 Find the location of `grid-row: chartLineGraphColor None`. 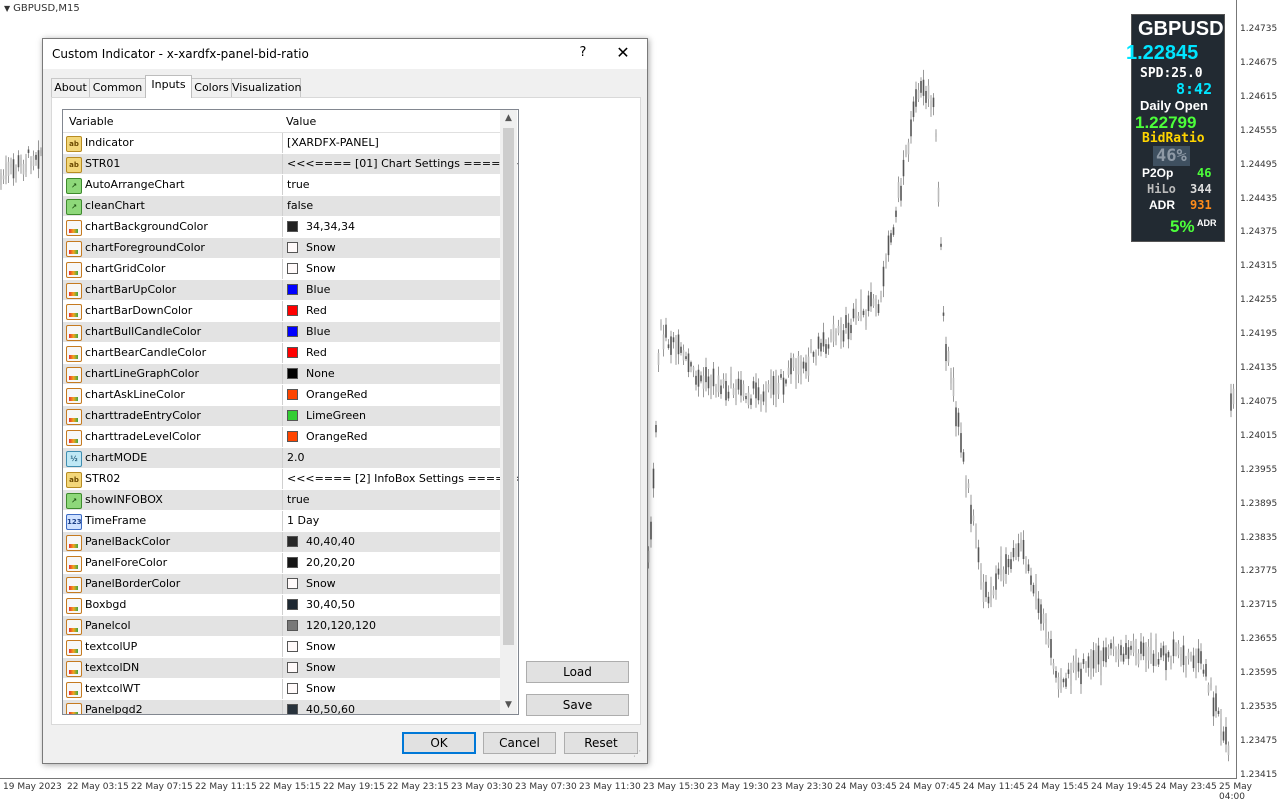

grid-row: chartLineGraphColor None is located at coordinates (281, 374).